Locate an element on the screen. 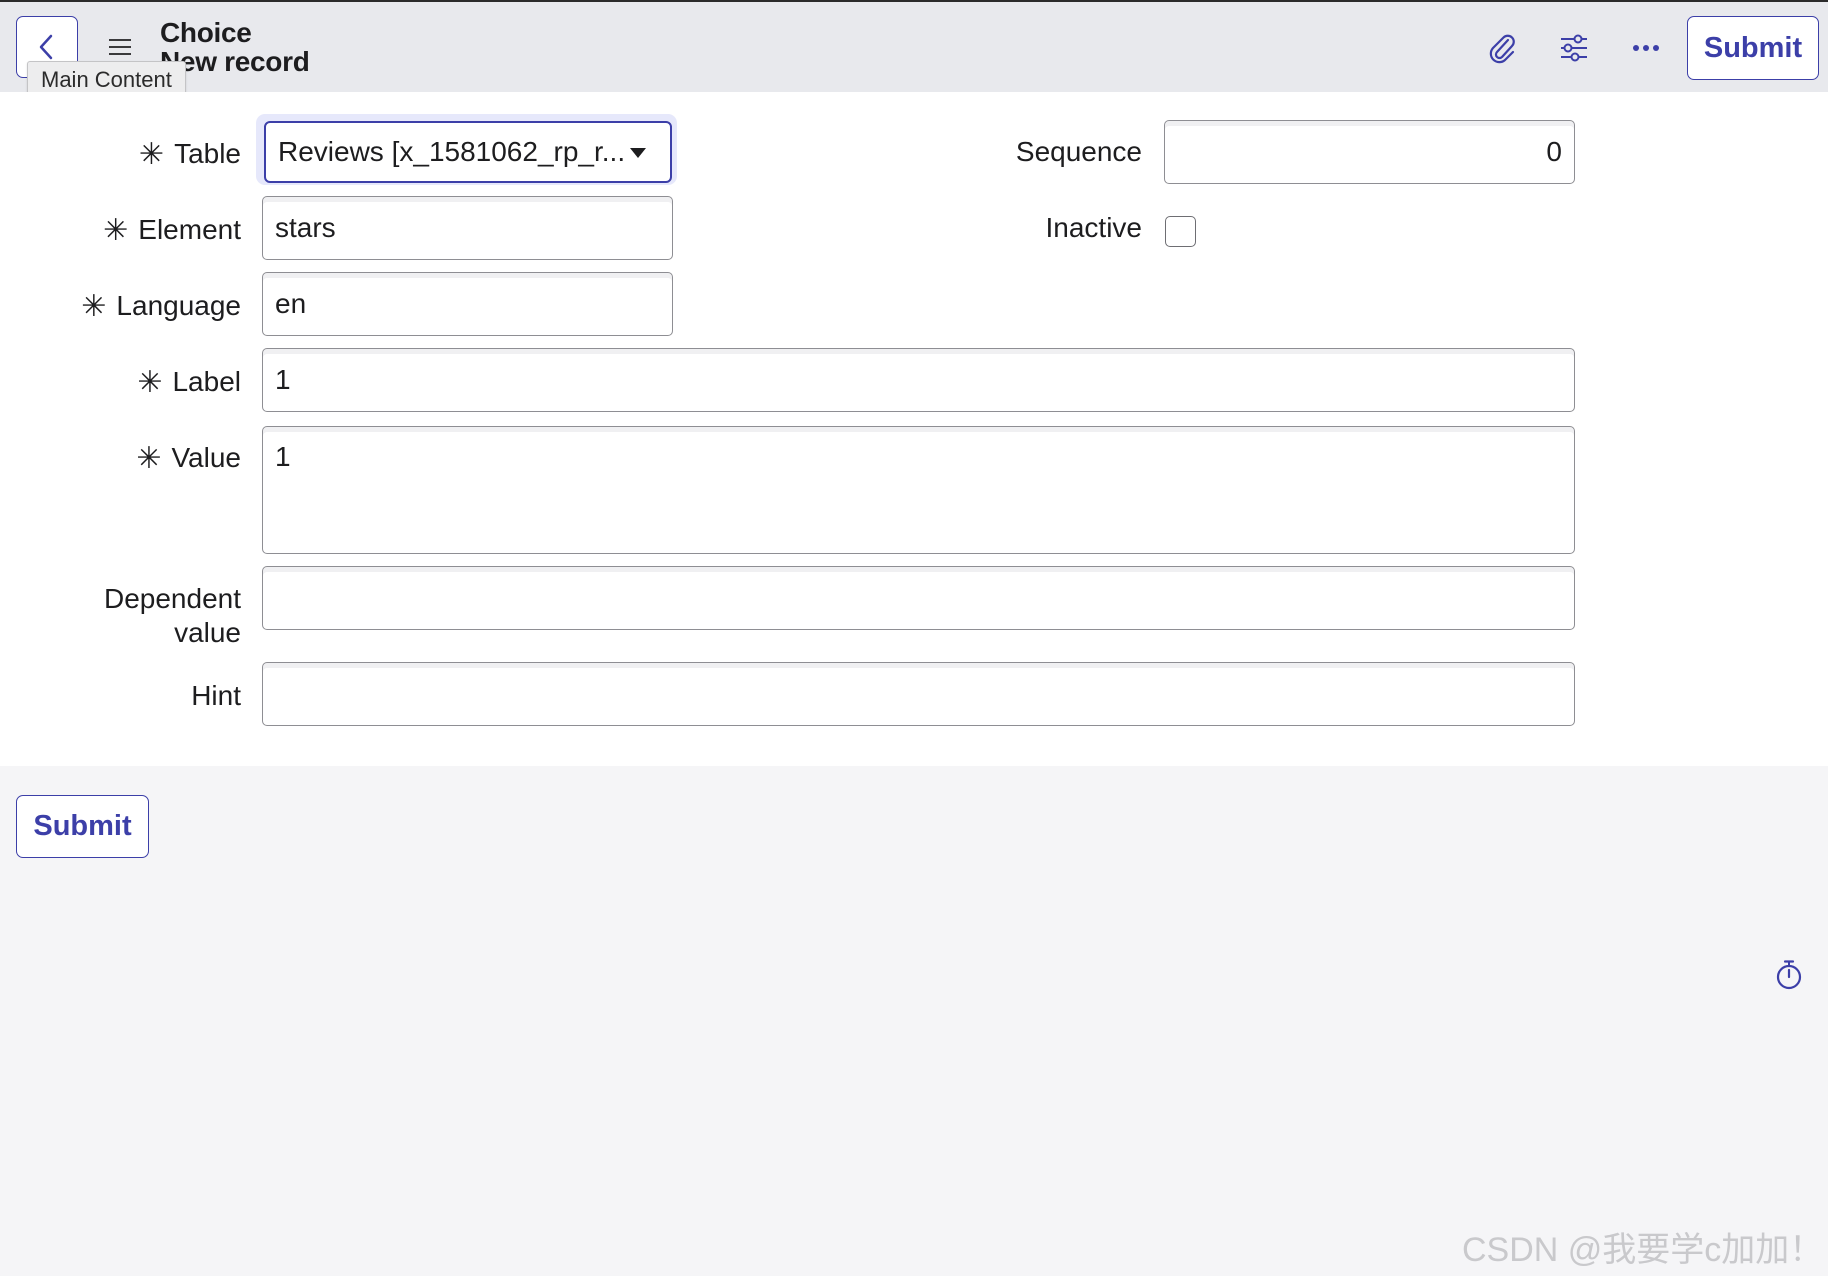 The height and width of the screenshot is (1276, 1828). form-header: Choice New record Submit is located at coordinates (914, 46).